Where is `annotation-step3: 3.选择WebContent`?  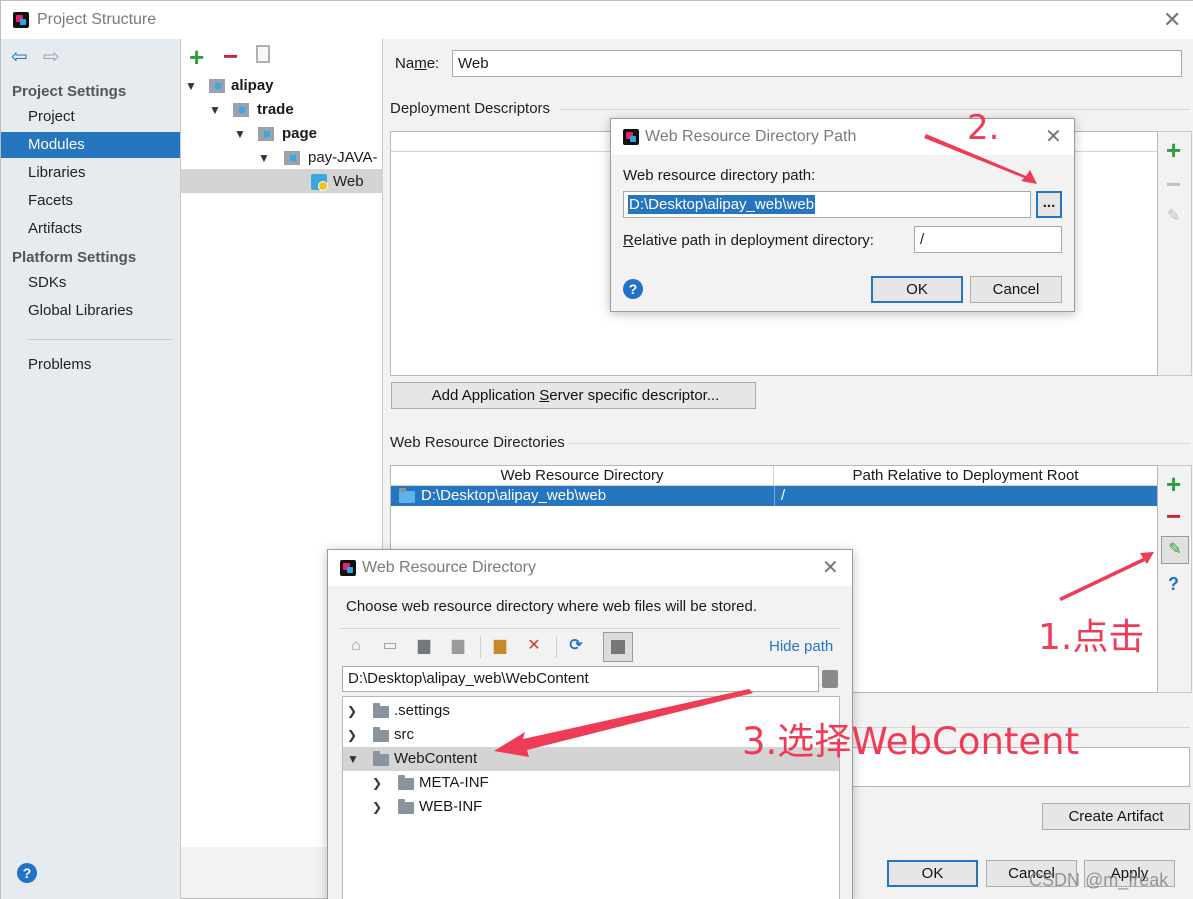 annotation-step3: 3.选择WebContent is located at coordinates (911, 741).